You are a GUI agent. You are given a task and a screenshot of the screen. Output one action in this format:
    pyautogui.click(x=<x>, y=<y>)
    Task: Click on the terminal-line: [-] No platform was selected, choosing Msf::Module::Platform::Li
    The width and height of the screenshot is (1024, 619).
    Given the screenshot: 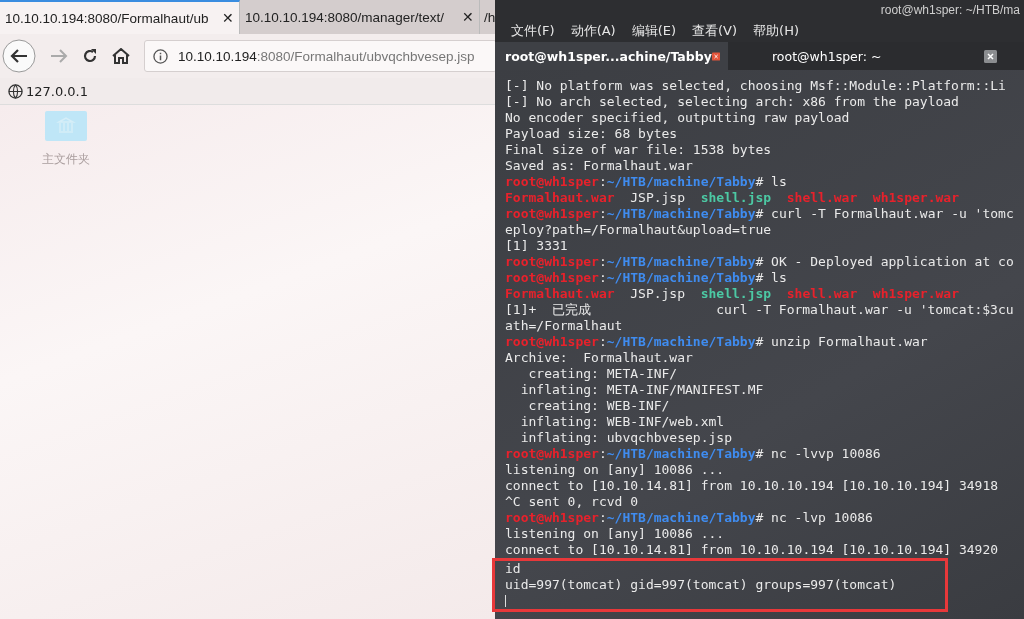 What is the action you would take?
    pyautogui.click(x=755, y=85)
    